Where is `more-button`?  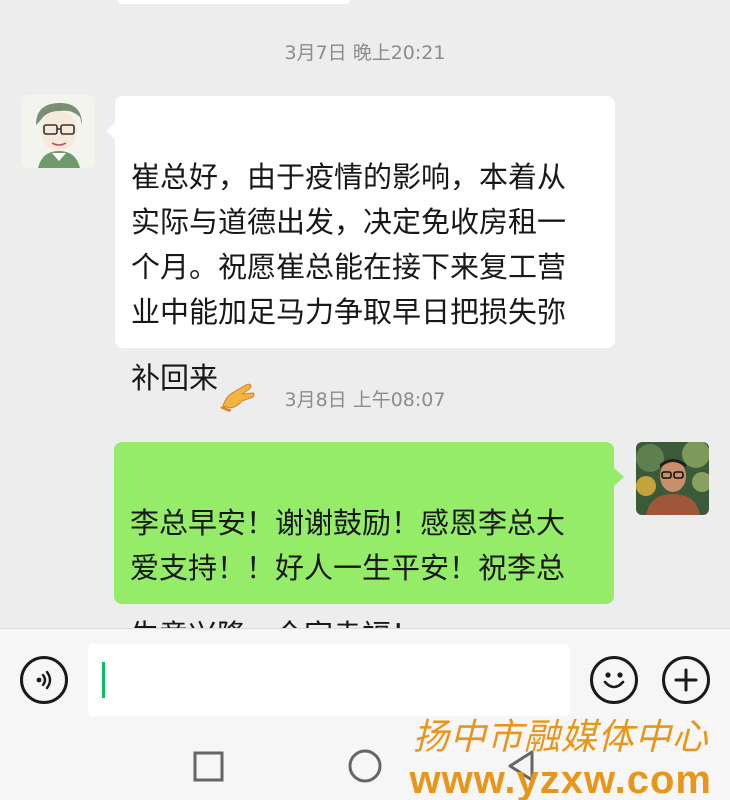 more-button is located at coordinates (686, 680).